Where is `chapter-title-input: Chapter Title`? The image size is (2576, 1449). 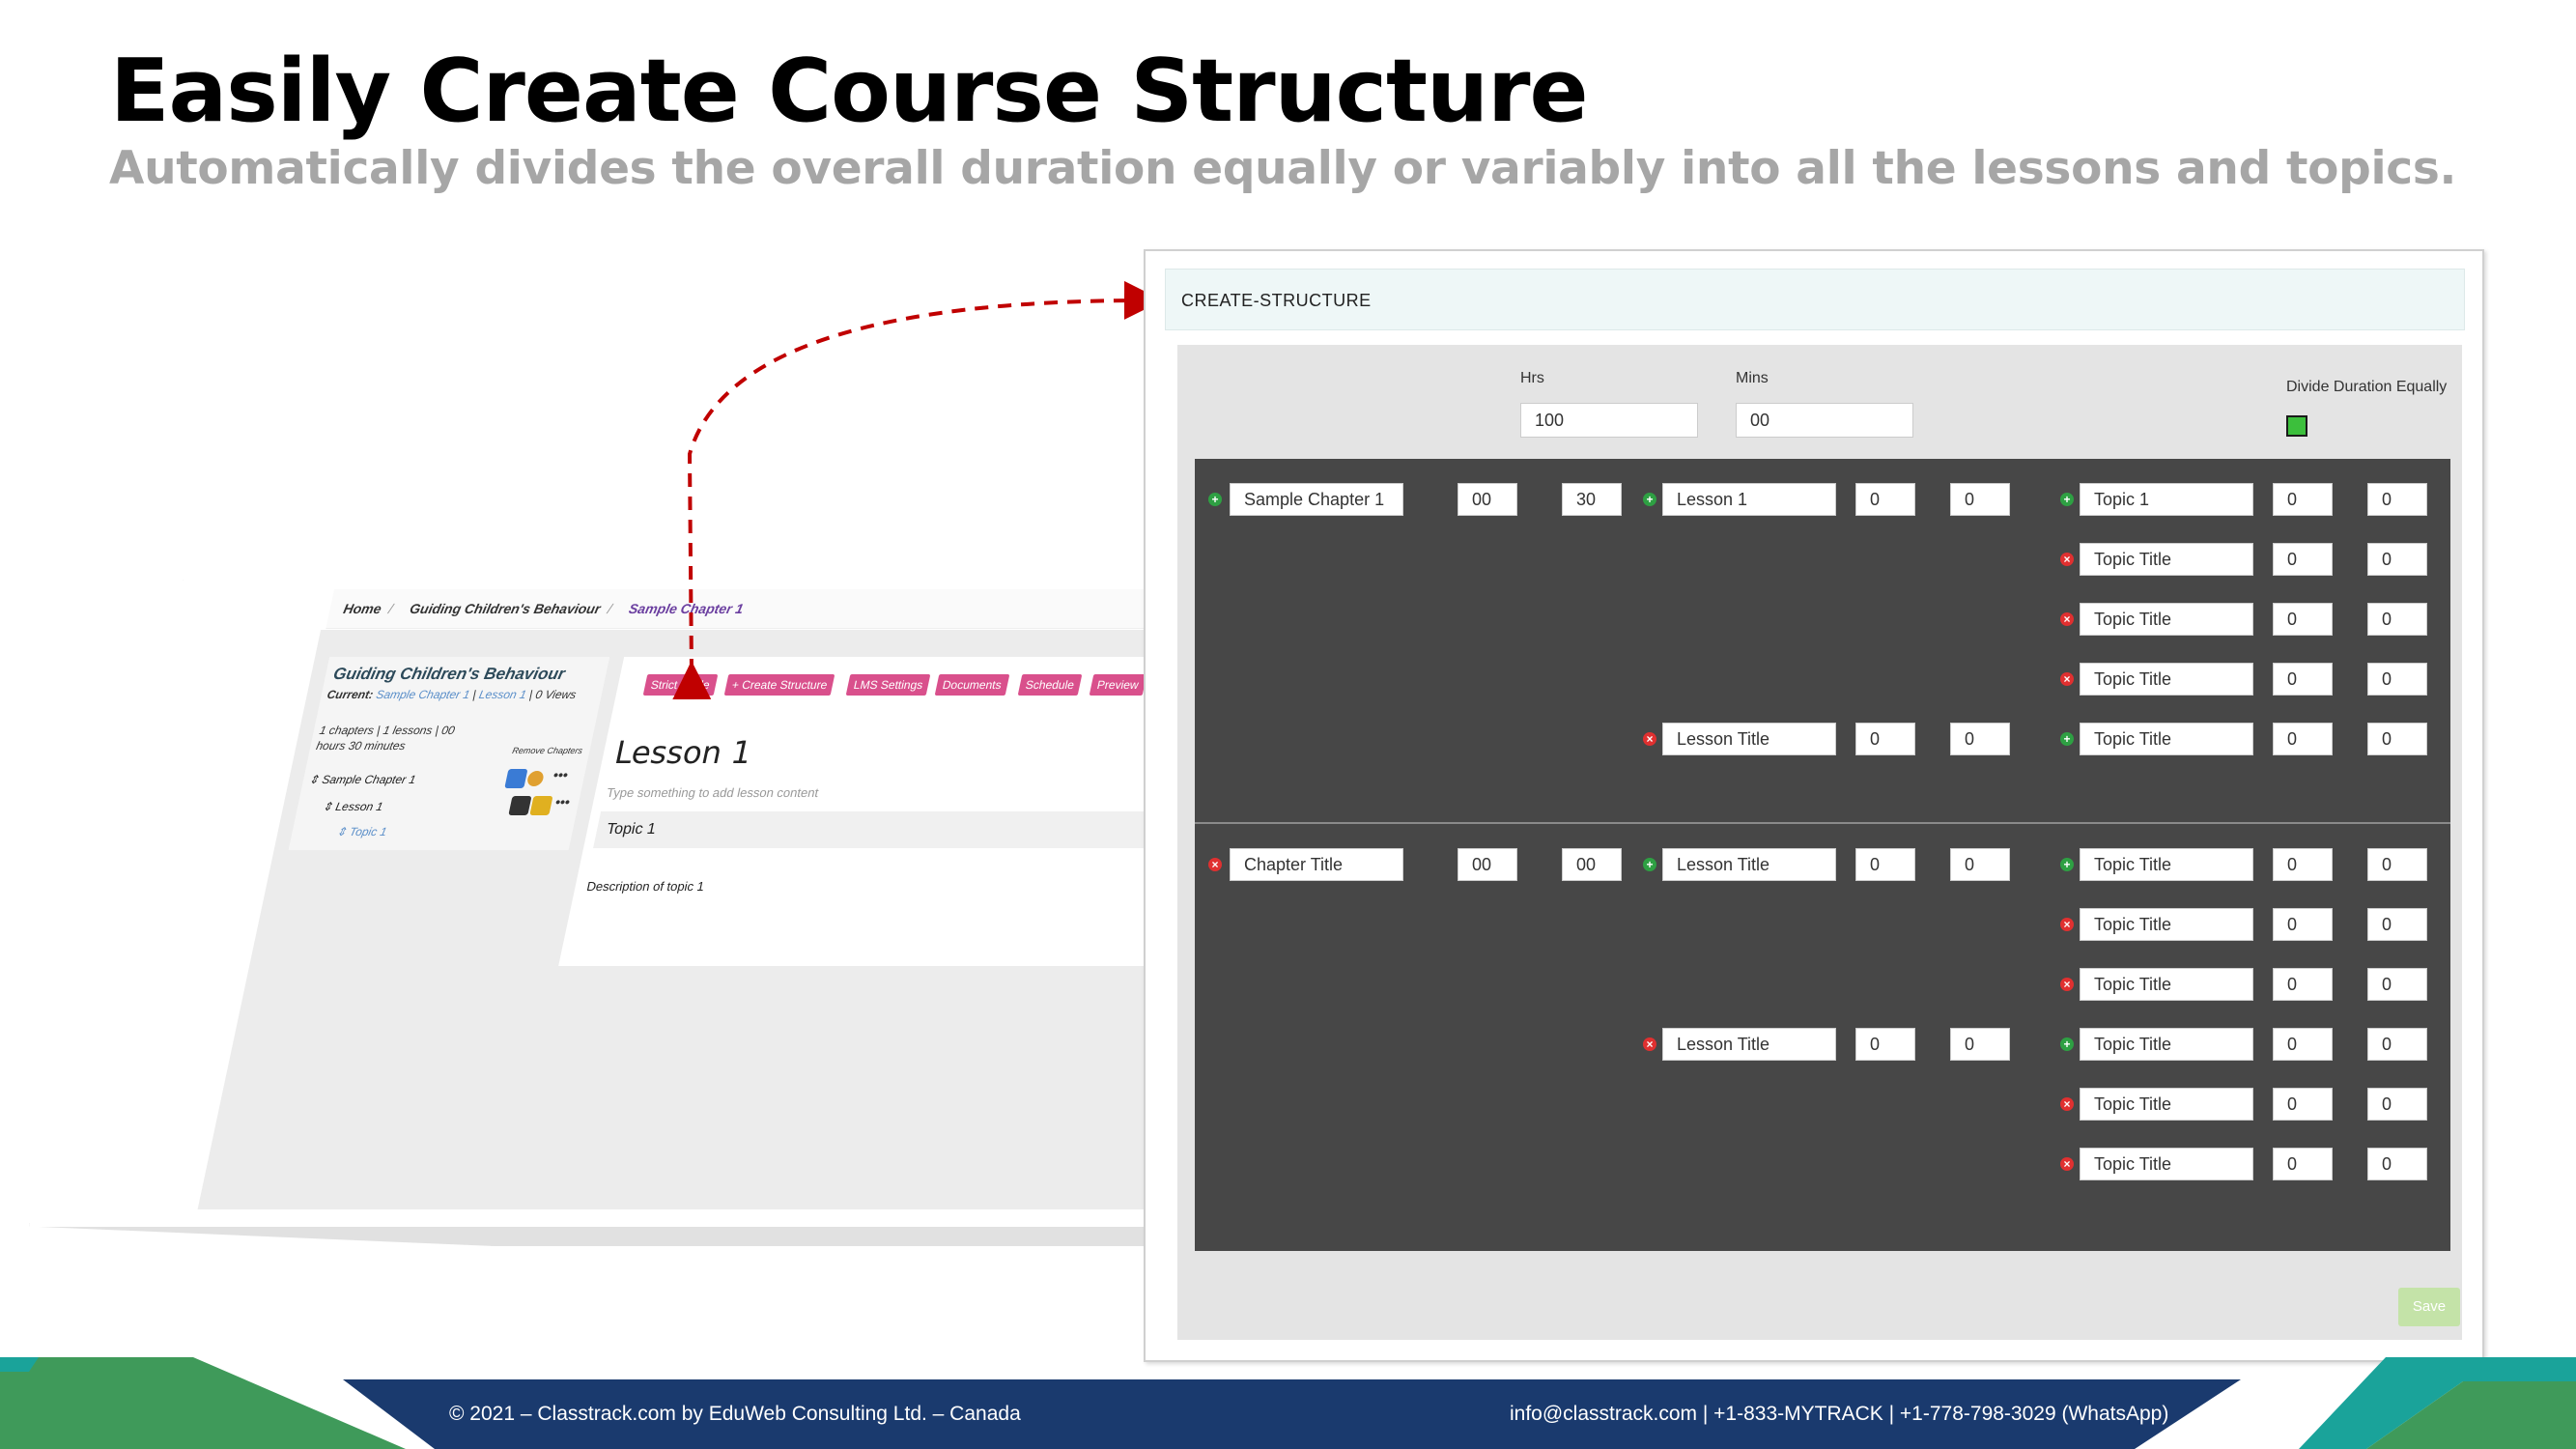
chapter-title-input: Chapter Title is located at coordinates (1316, 864).